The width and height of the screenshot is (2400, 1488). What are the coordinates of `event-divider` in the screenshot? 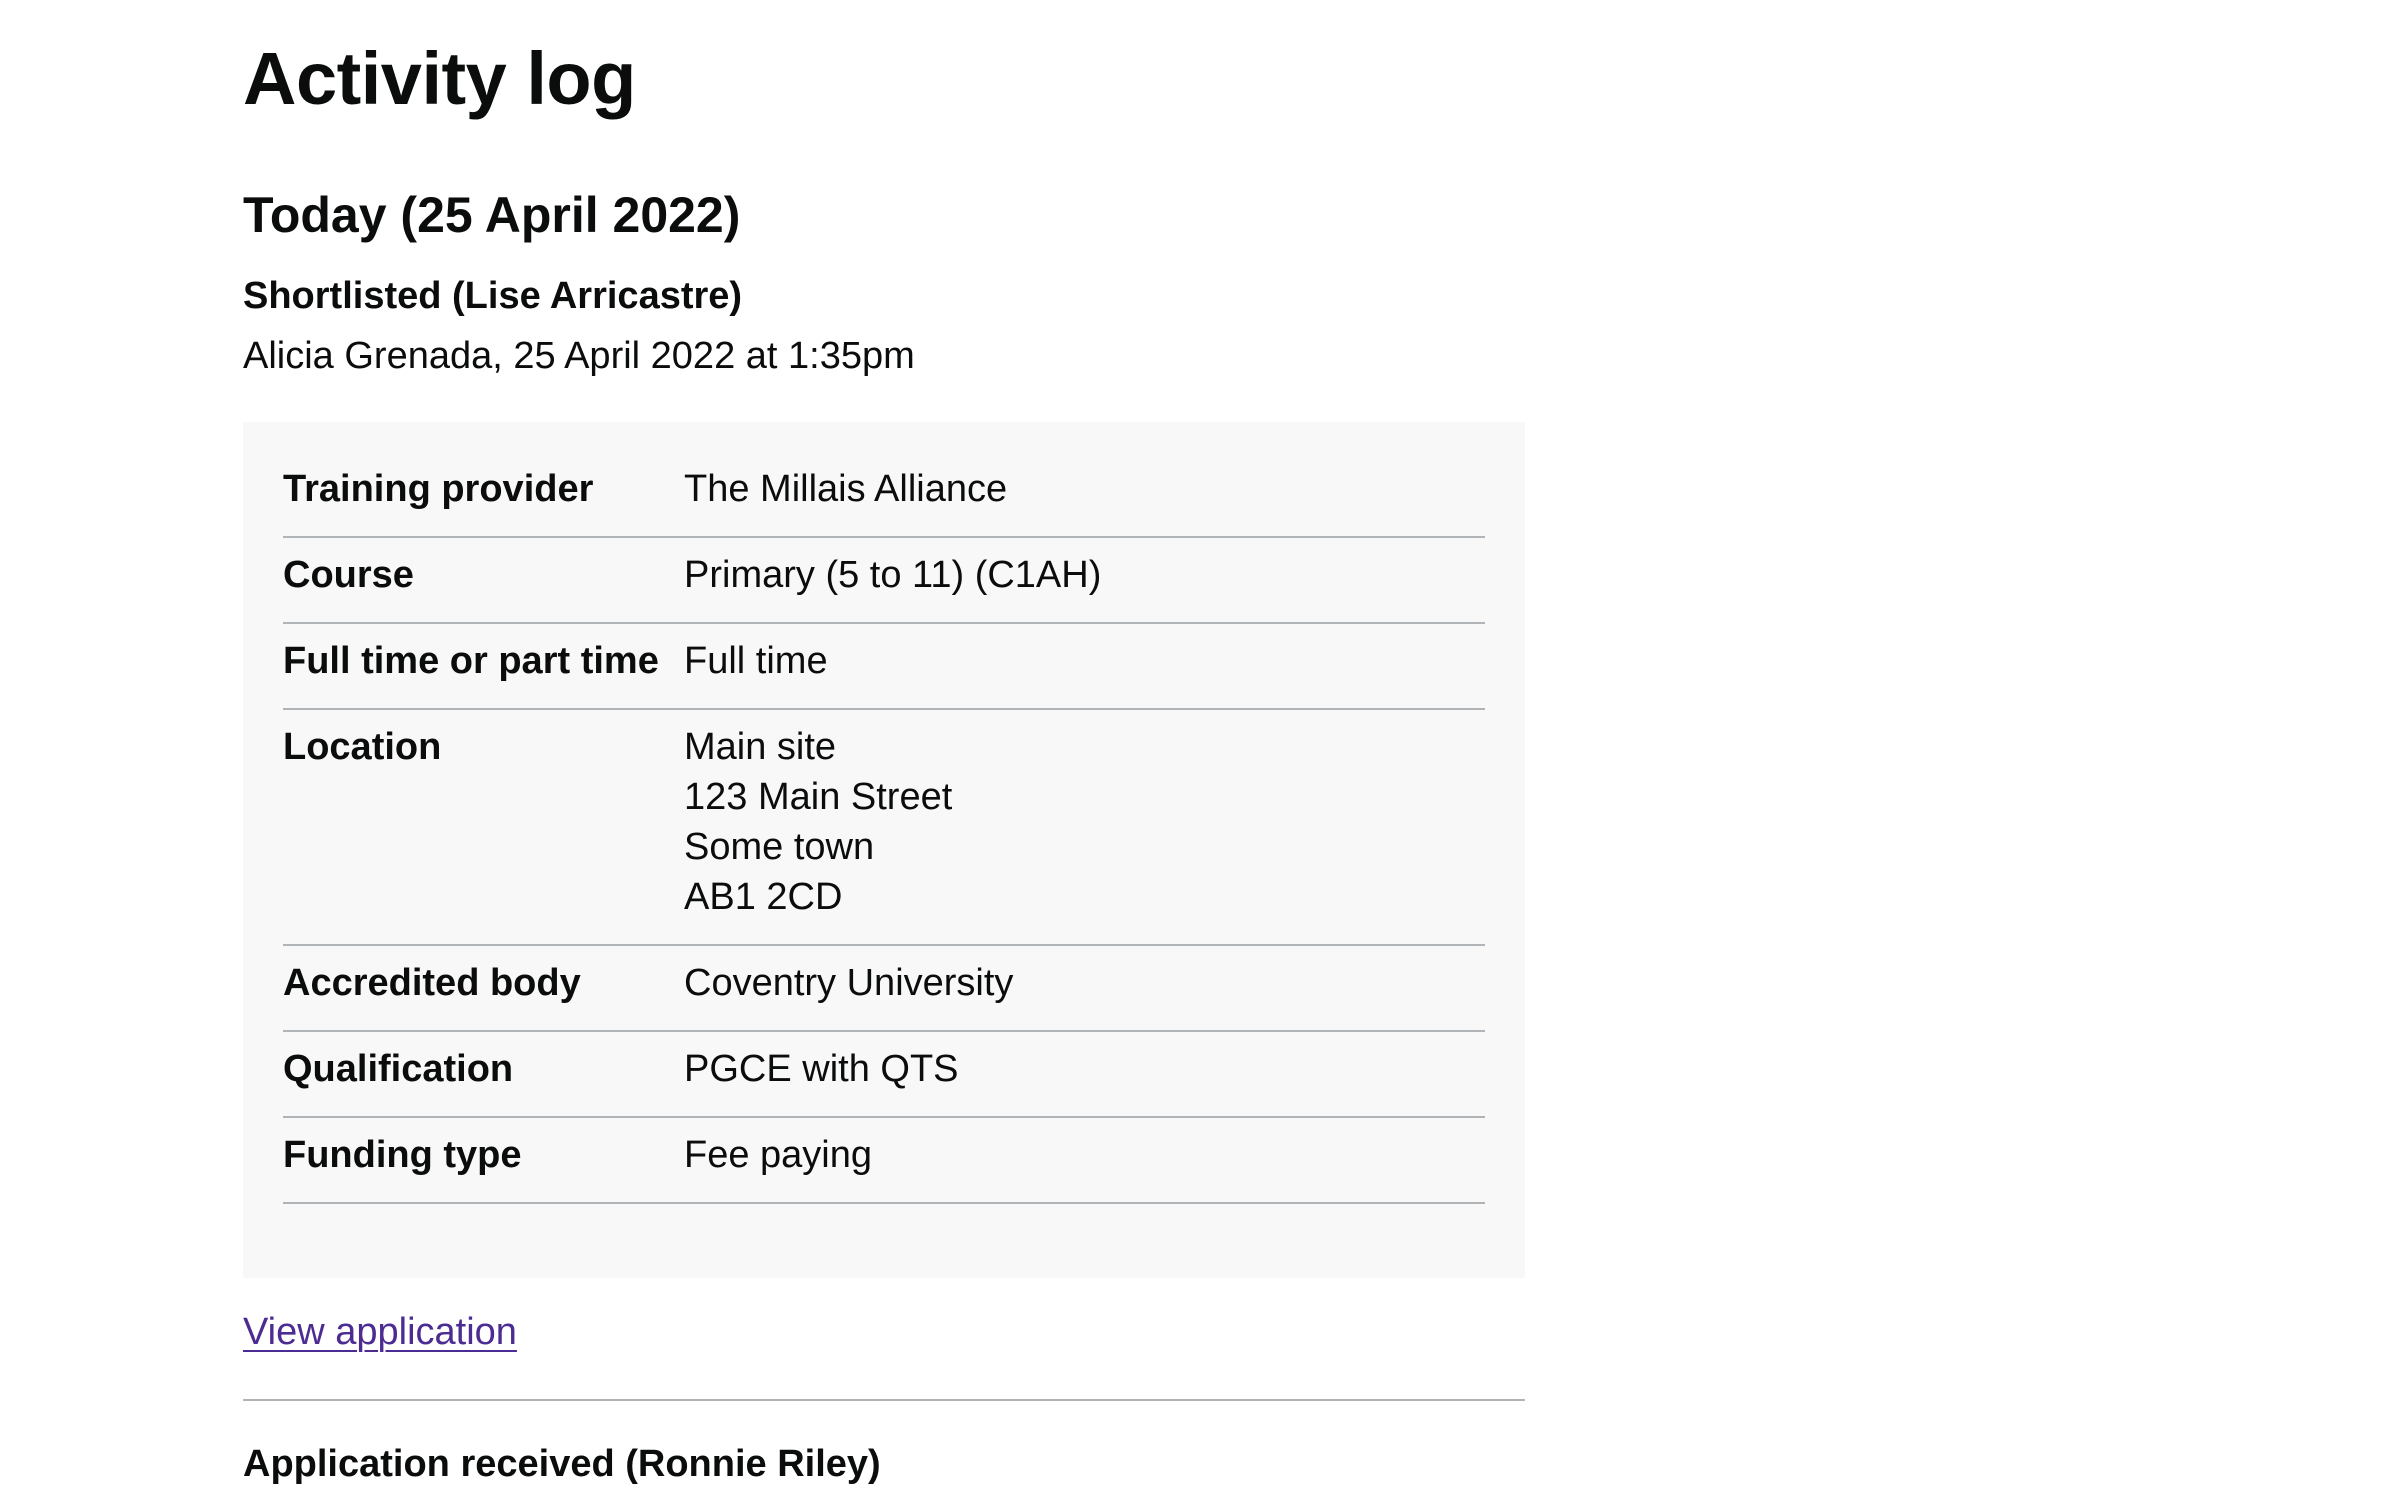 It's located at (884, 1400).